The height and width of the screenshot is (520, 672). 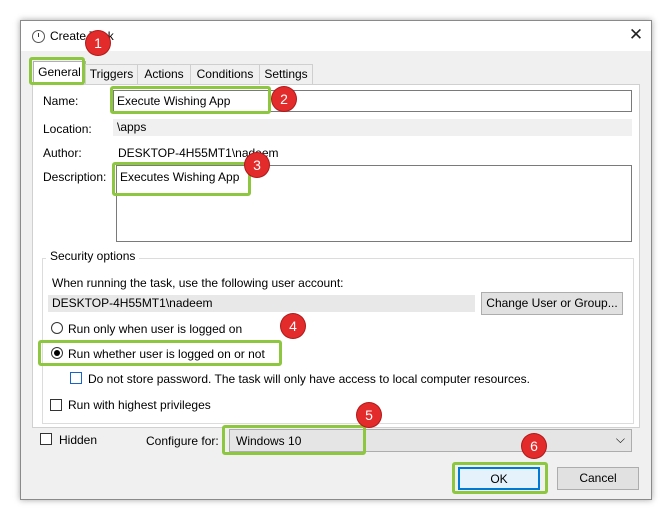 I want to click on hidden-checkbox, so click(x=46, y=439).